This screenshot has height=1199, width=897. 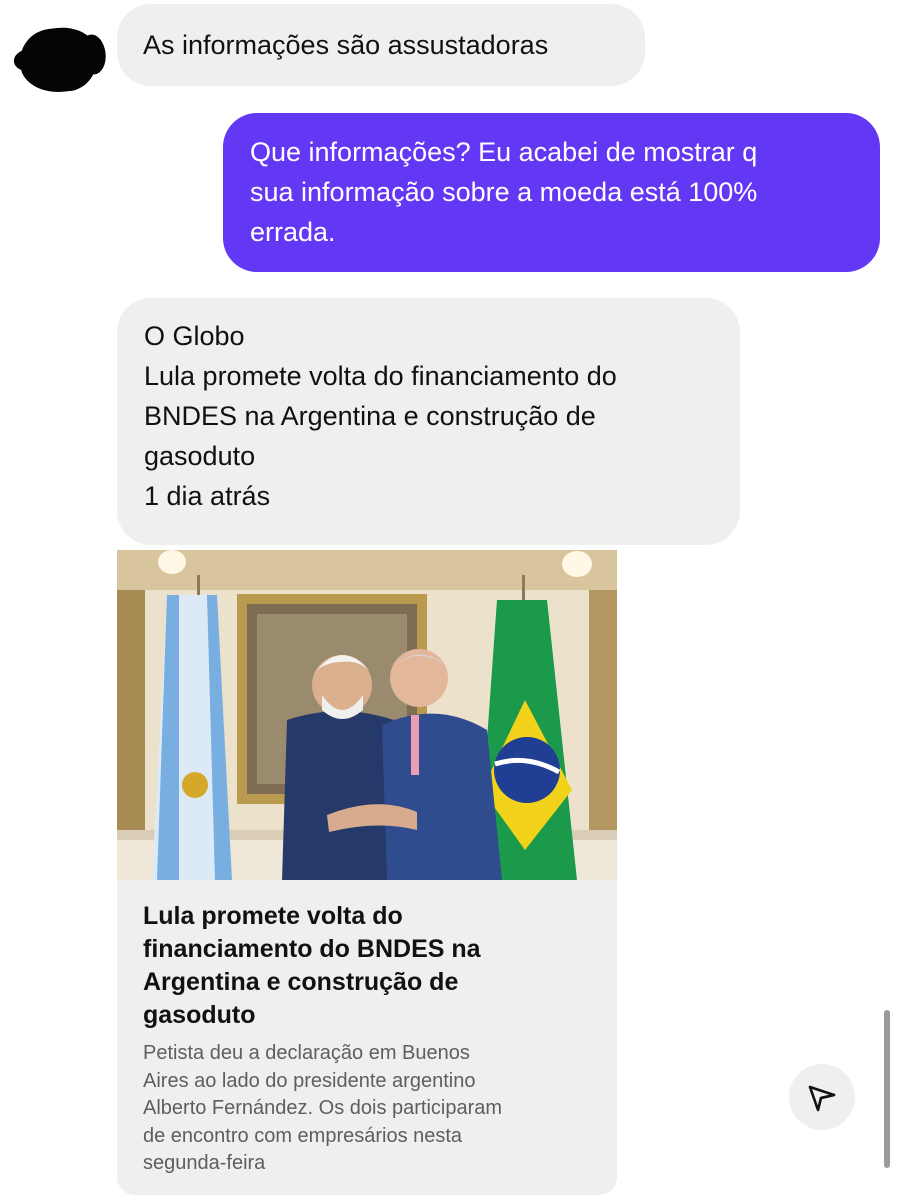 I want to click on avatar, so click(x=59, y=60).